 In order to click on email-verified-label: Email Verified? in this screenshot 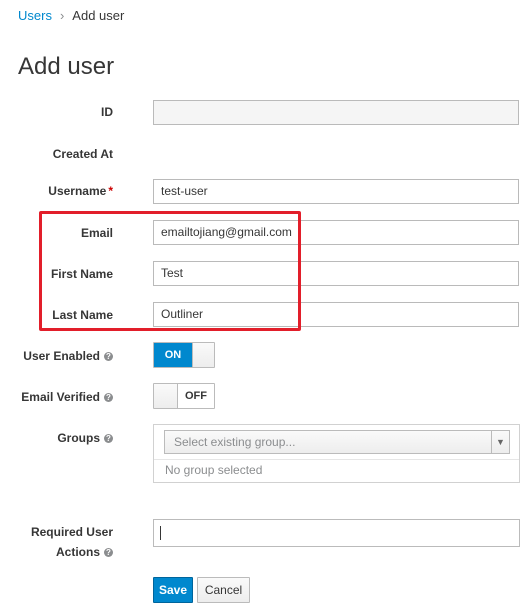, I will do `click(67, 397)`.